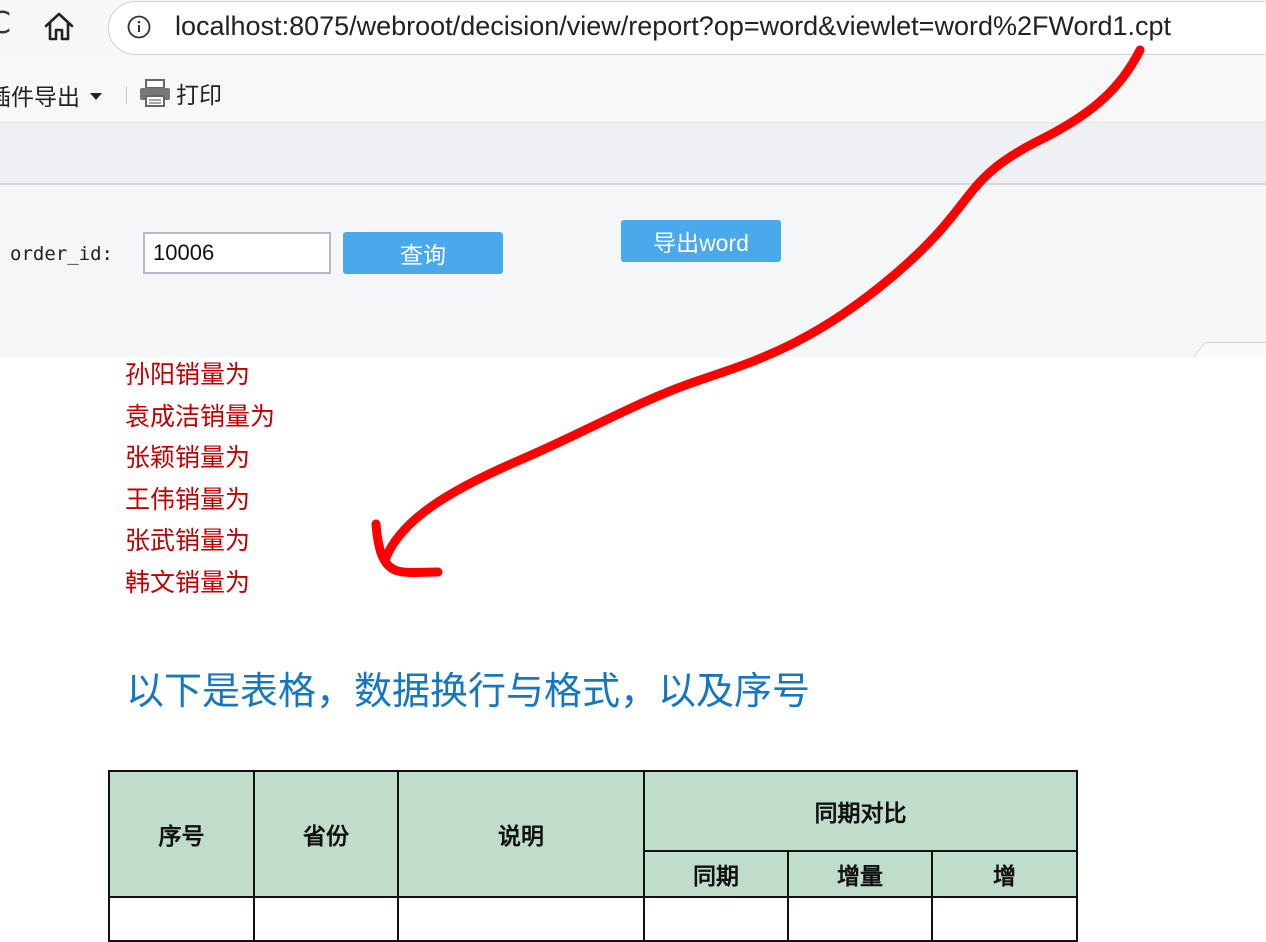 This screenshot has height=942, width=1266. Describe the element at coordinates (199, 96) in the screenshot. I see `print-label: 打印` at that location.